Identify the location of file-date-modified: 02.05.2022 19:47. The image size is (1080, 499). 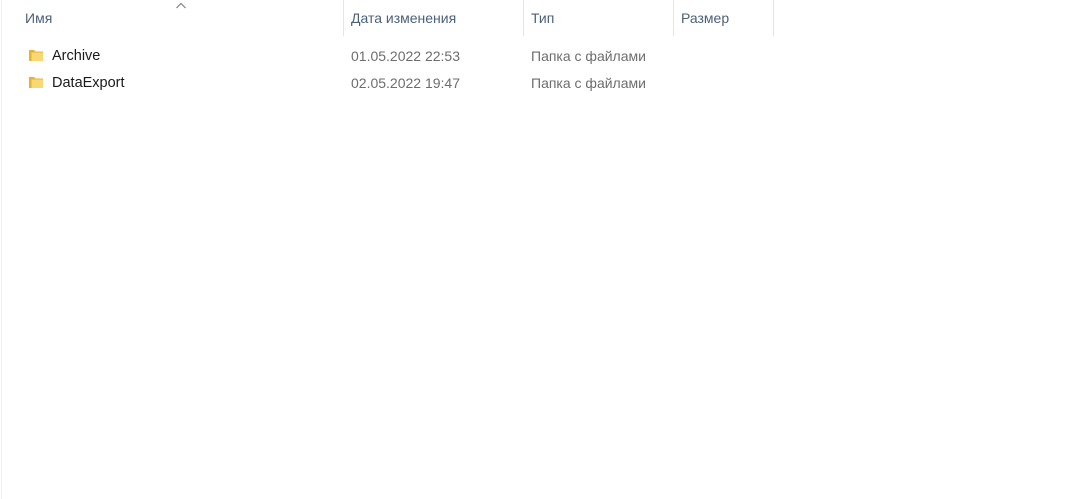
(405, 83).